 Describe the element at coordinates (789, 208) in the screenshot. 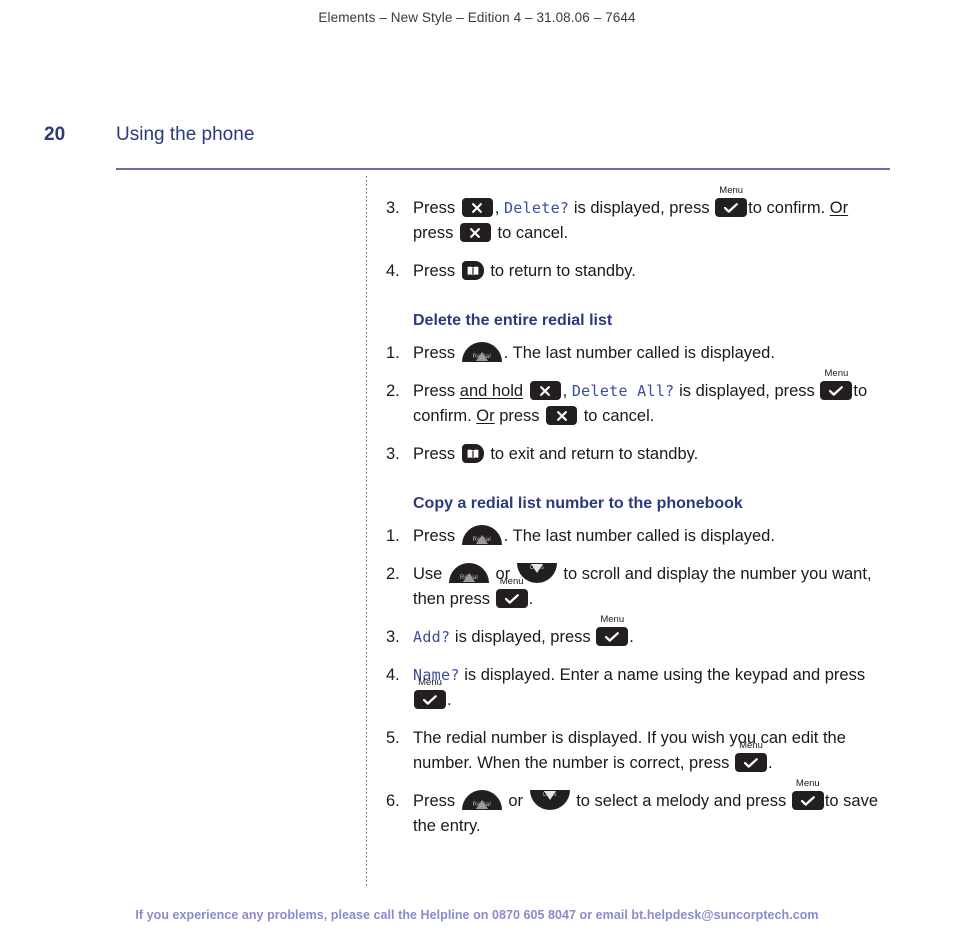

I see `text-fragment: to confirm.` at that location.